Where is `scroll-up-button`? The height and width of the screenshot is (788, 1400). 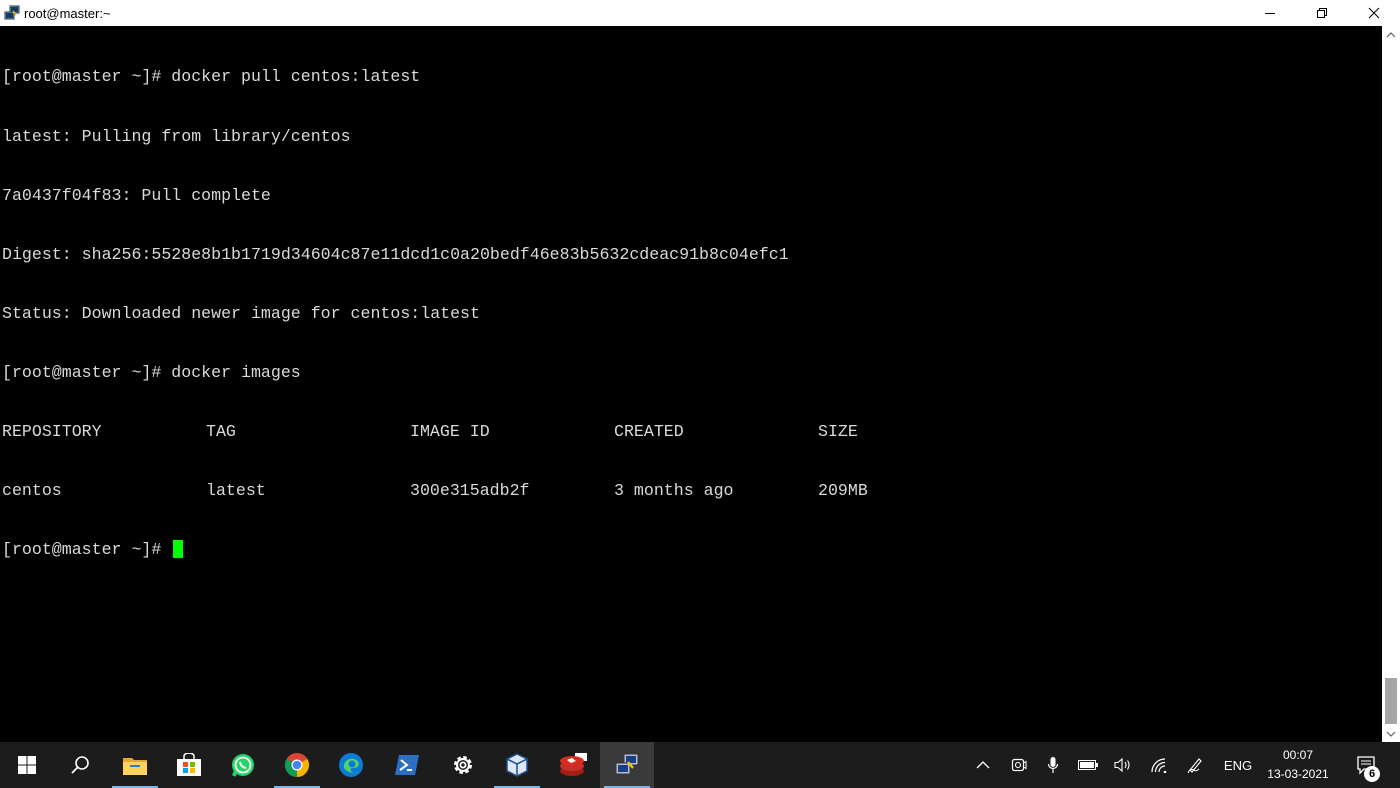 scroll-up-button is located at coordinates (1391, 34).